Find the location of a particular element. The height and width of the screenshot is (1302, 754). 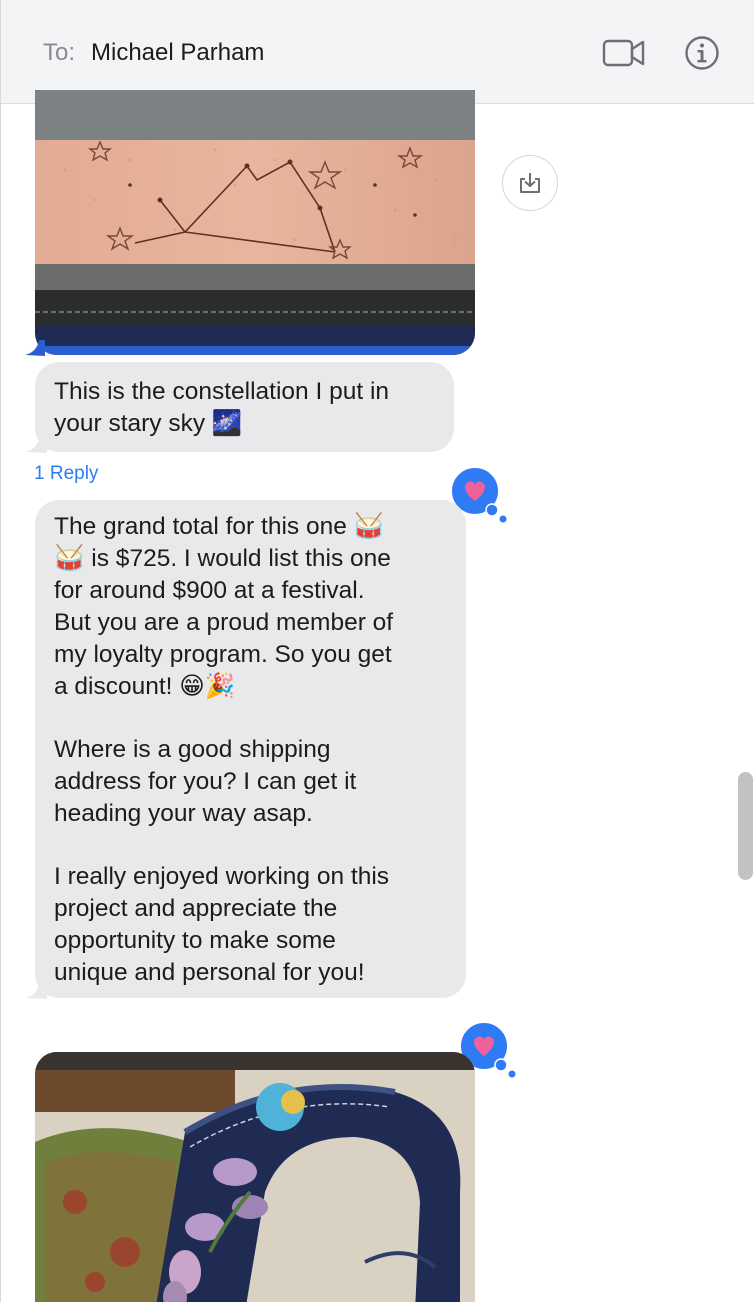

conversation-header: To: Michael Parham is located at coordinates (377, 52).